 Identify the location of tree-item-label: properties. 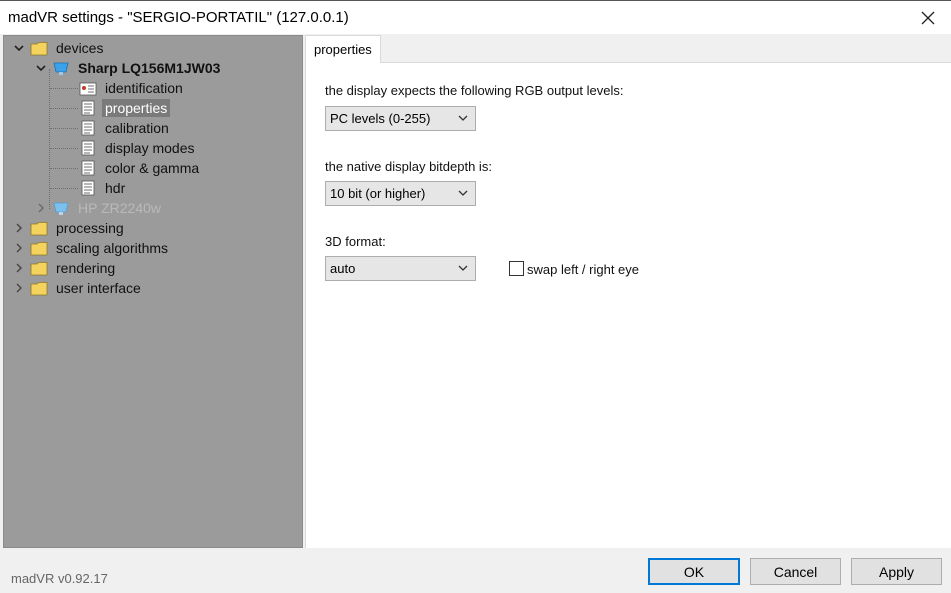
(136, 108).